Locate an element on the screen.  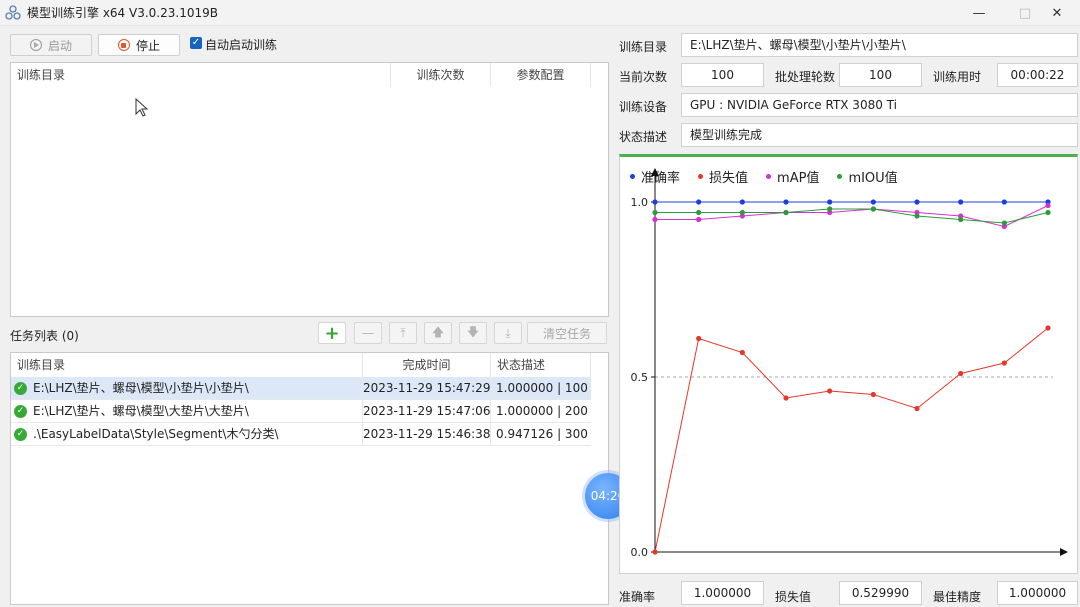
play-icon is located at coordinates (35, 45).